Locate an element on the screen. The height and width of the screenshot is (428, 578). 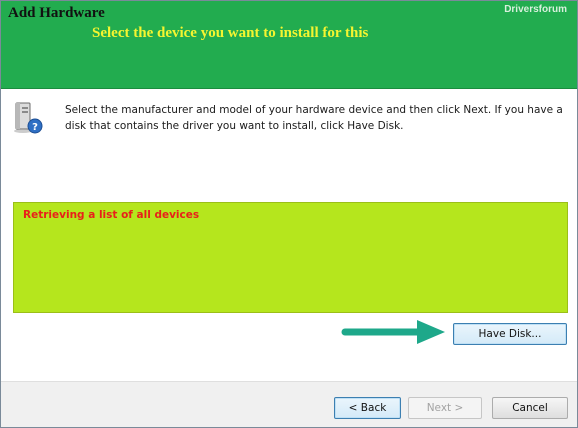
watermark-text: Driversforum is located at coordinates (535, 9).